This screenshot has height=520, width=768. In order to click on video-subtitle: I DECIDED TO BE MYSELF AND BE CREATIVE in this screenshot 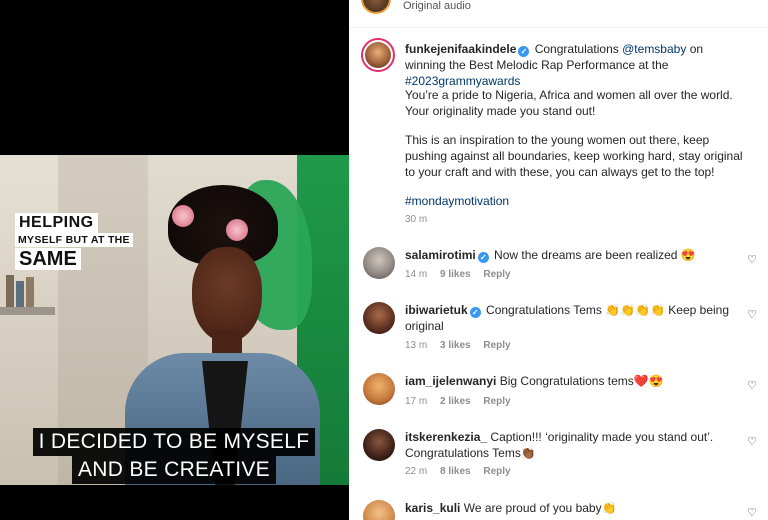, I will do `click(174, 456)`.